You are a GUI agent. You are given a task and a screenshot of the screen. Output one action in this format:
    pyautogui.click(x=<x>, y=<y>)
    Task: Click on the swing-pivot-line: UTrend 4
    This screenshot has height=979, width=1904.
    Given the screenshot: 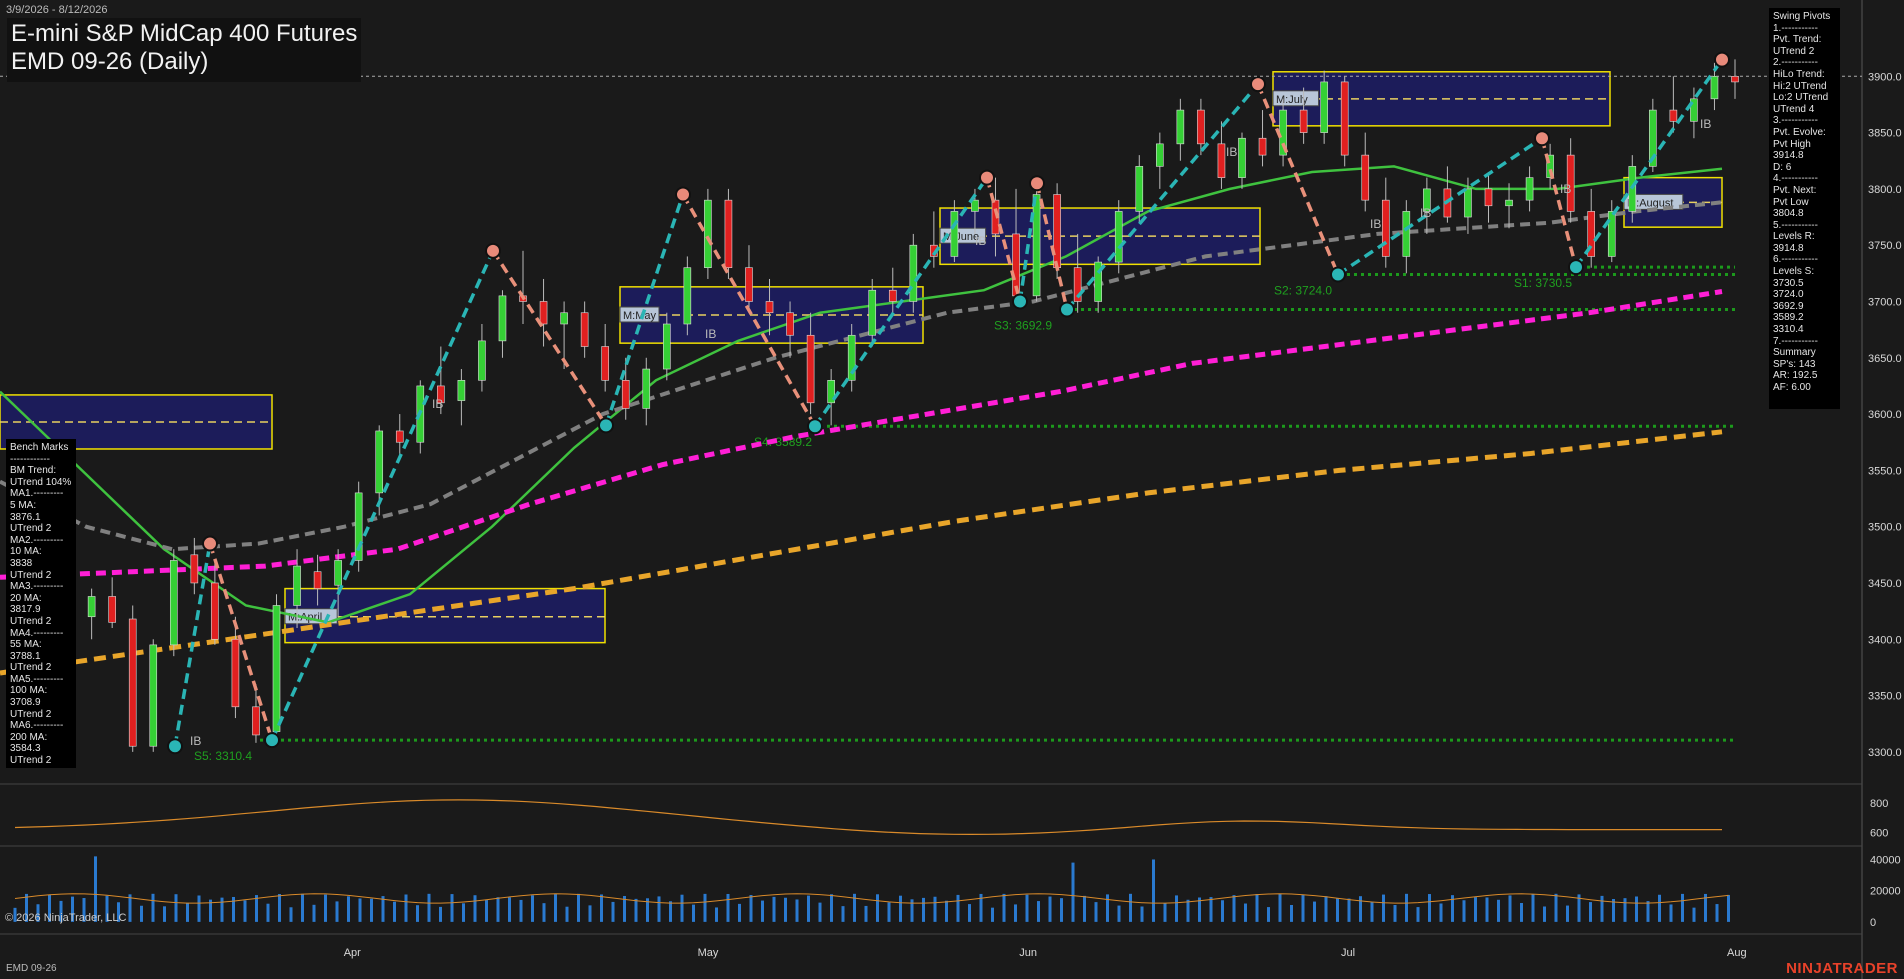 What is the action you would take?
    pyautogui.click(x=1794, y=109)
    